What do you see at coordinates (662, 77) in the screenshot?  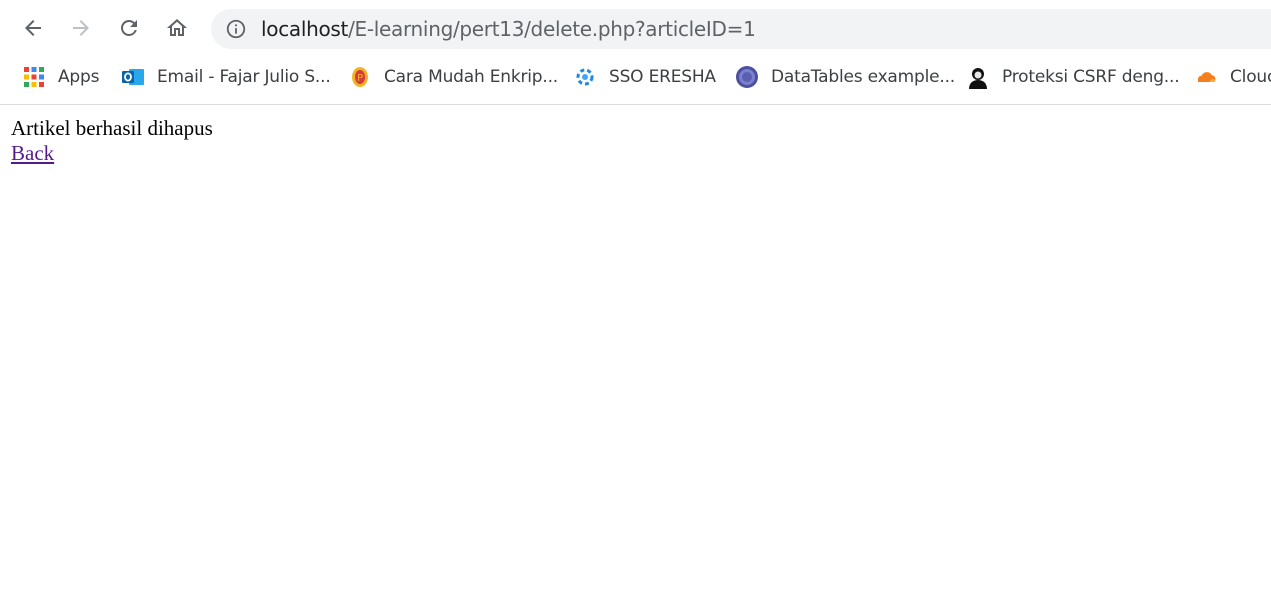 I see `bookmark-label: SSO ERESHA` at bounding box center [662, 77].